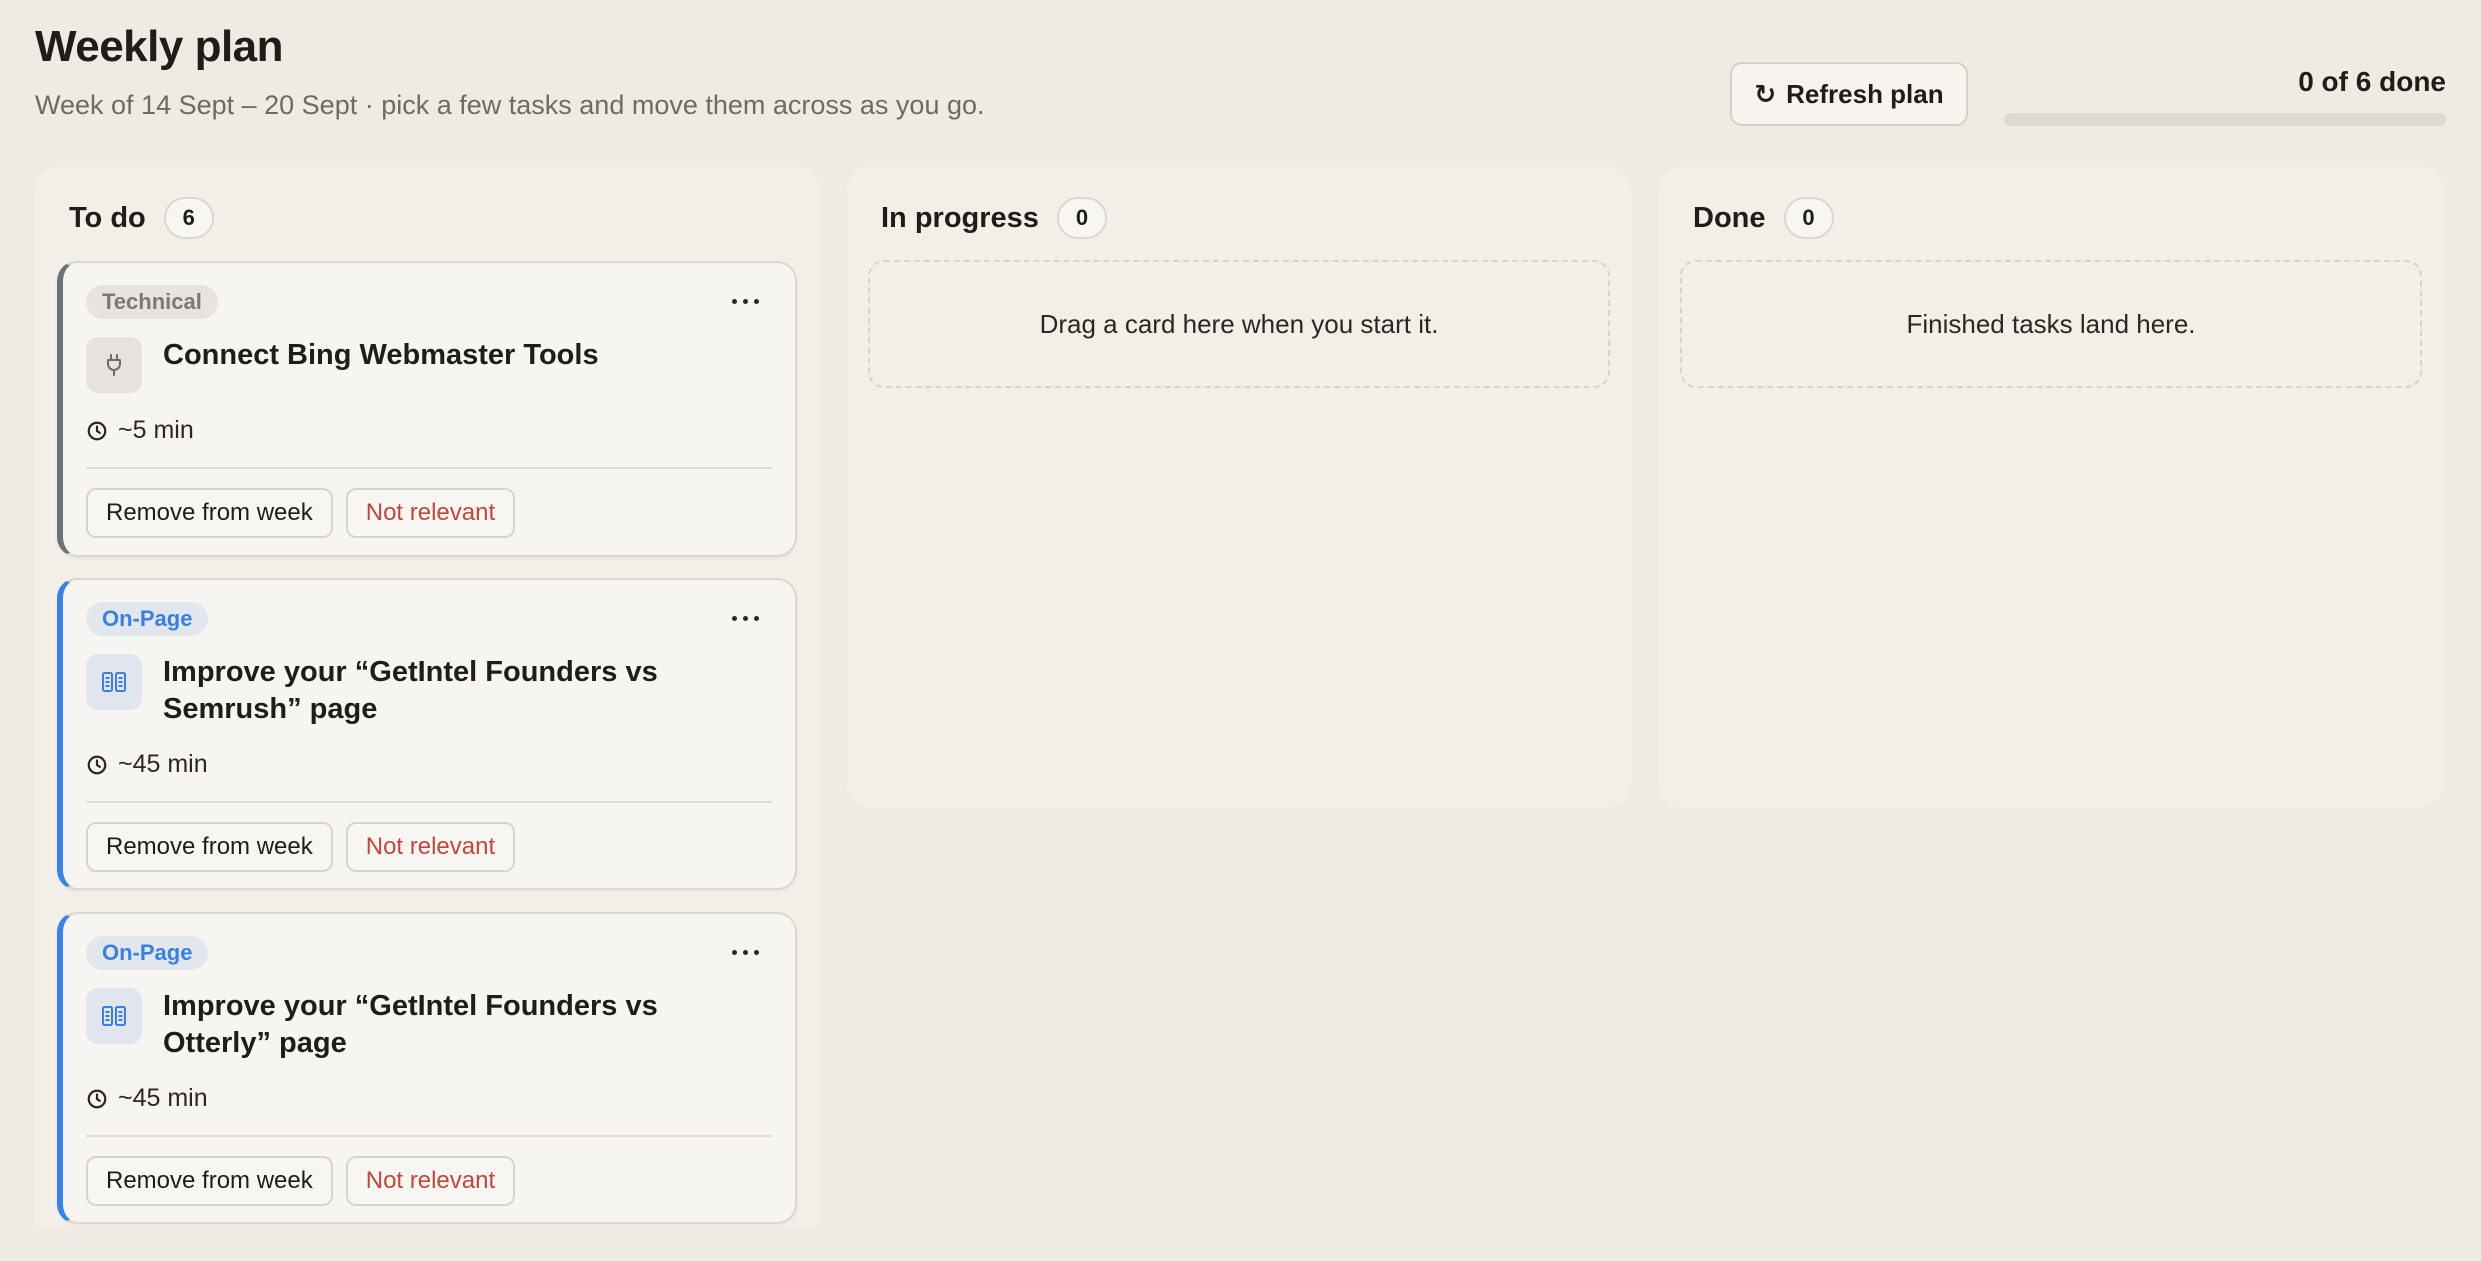  Describe the element at coordinates (2051, 324) in the screenshot. I see `done-dropzone: Finished tasks land here.` at that location.